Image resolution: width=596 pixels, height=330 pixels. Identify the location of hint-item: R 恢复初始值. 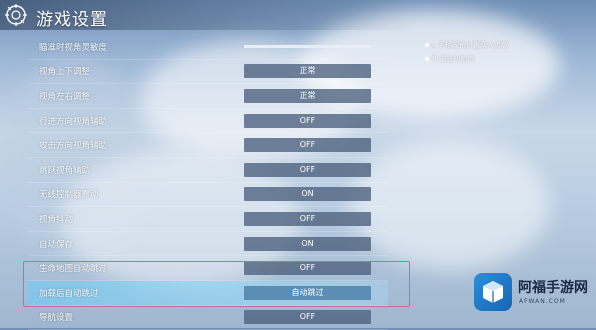
(466, 59).